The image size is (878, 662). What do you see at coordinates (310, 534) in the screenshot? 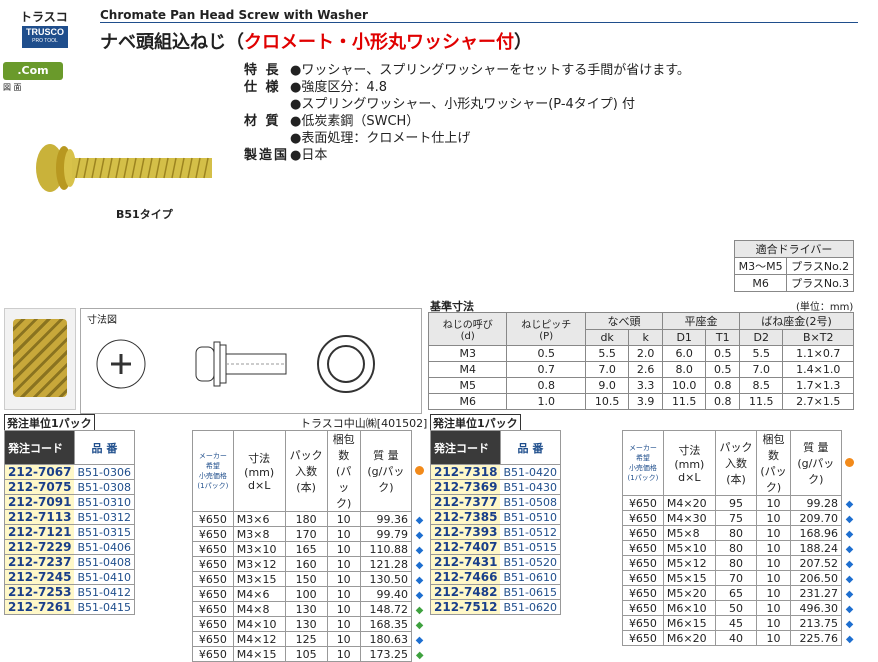
I see `table-row: ¥650 M3×8 170 10 99.79 ◆` at bounding box center [310, 534].